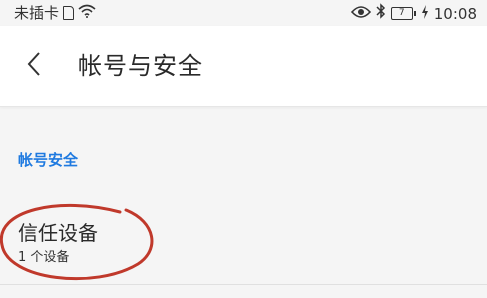 This screenshot has height=298, width=487. Describe the element at coordinates (243, 13) in the screenshot. I see `status-bar: 未插卡 7 10:08` at that location.